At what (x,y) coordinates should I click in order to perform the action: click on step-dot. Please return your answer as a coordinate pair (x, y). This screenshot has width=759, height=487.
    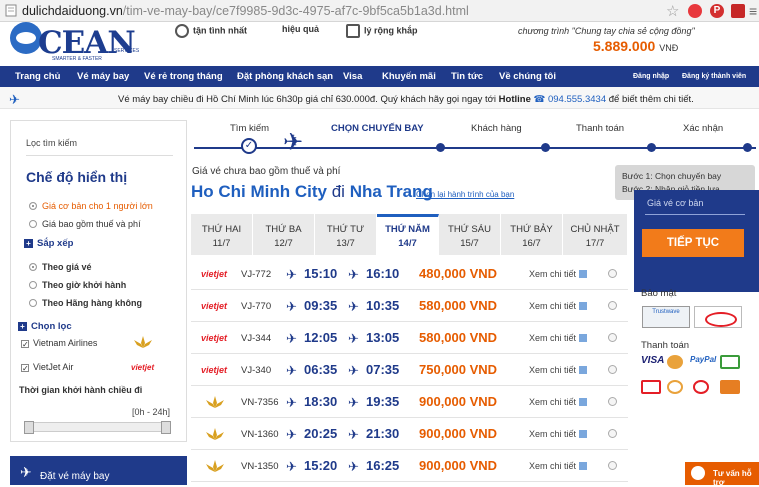
    Looking at the image, I should click on (651, 147).